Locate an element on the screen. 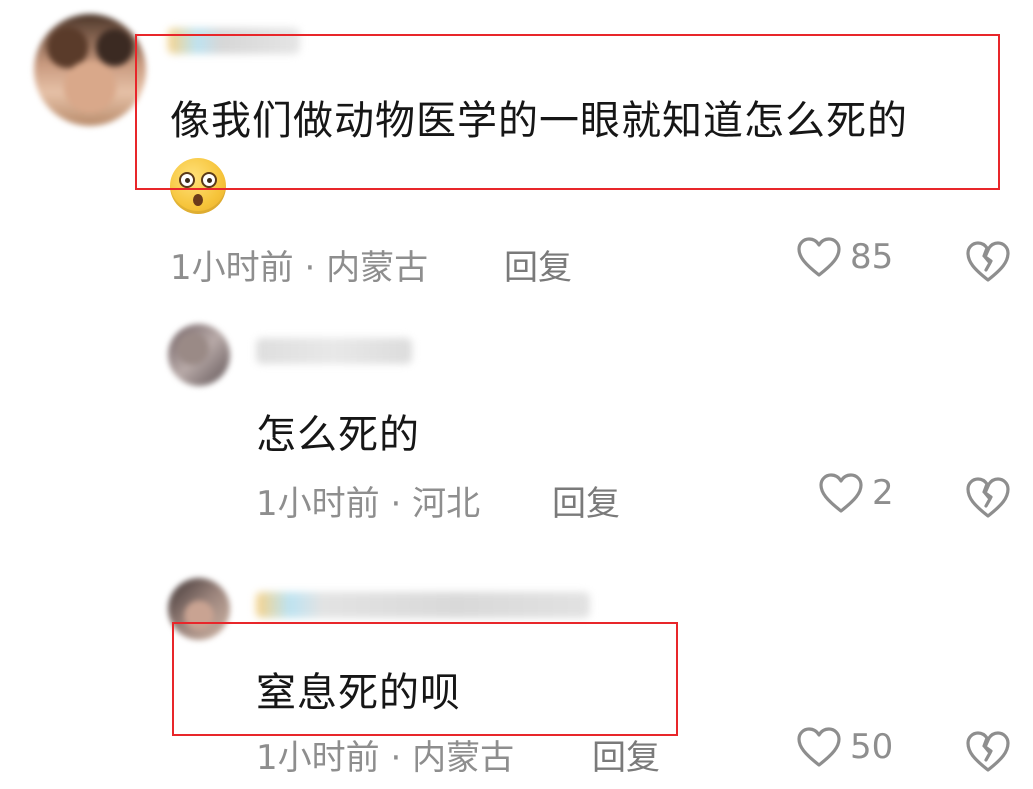  reply1-text: 怎么死的 is located at coordinates (338, 435).